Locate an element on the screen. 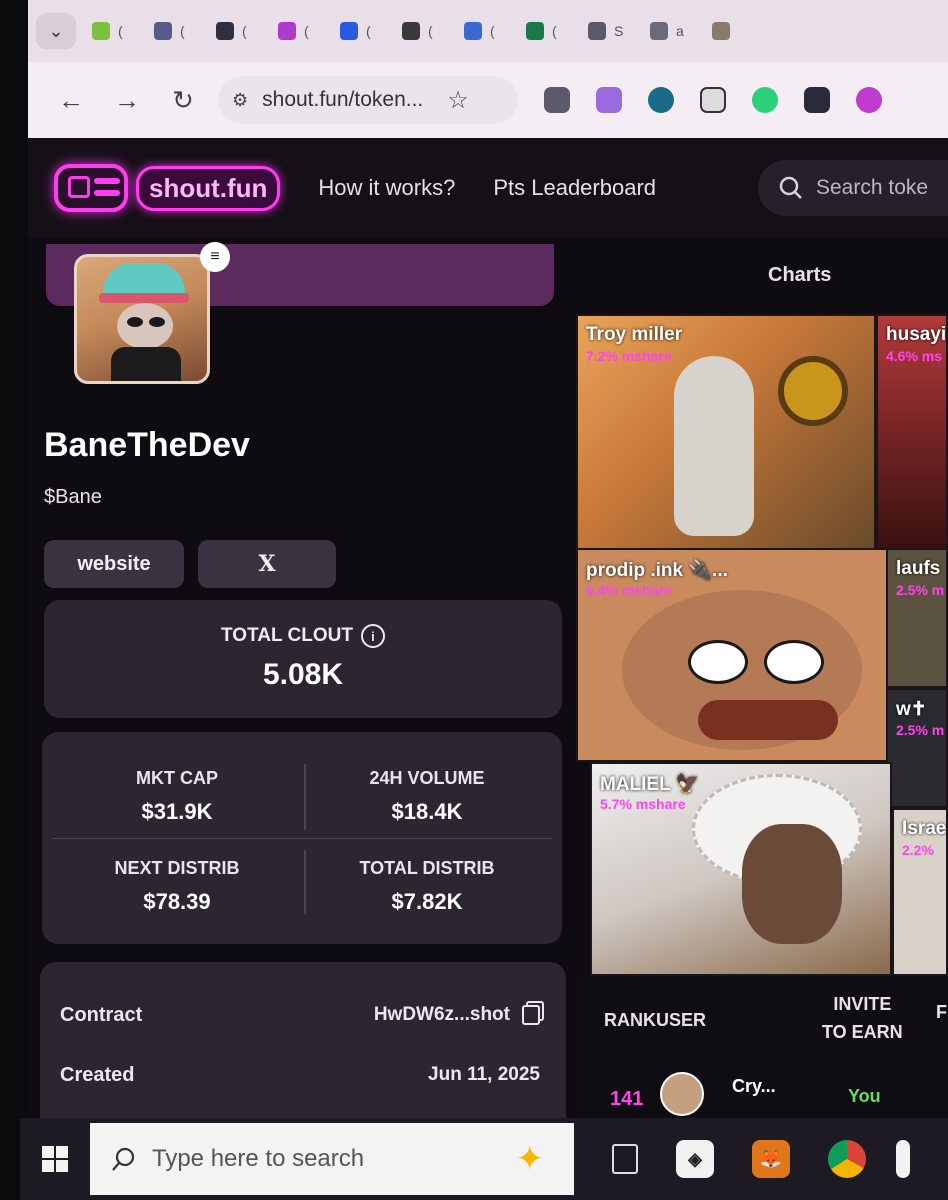  address-bar: ⚙ shout.fun/token... ☆ is located at coordinates (368, 100).